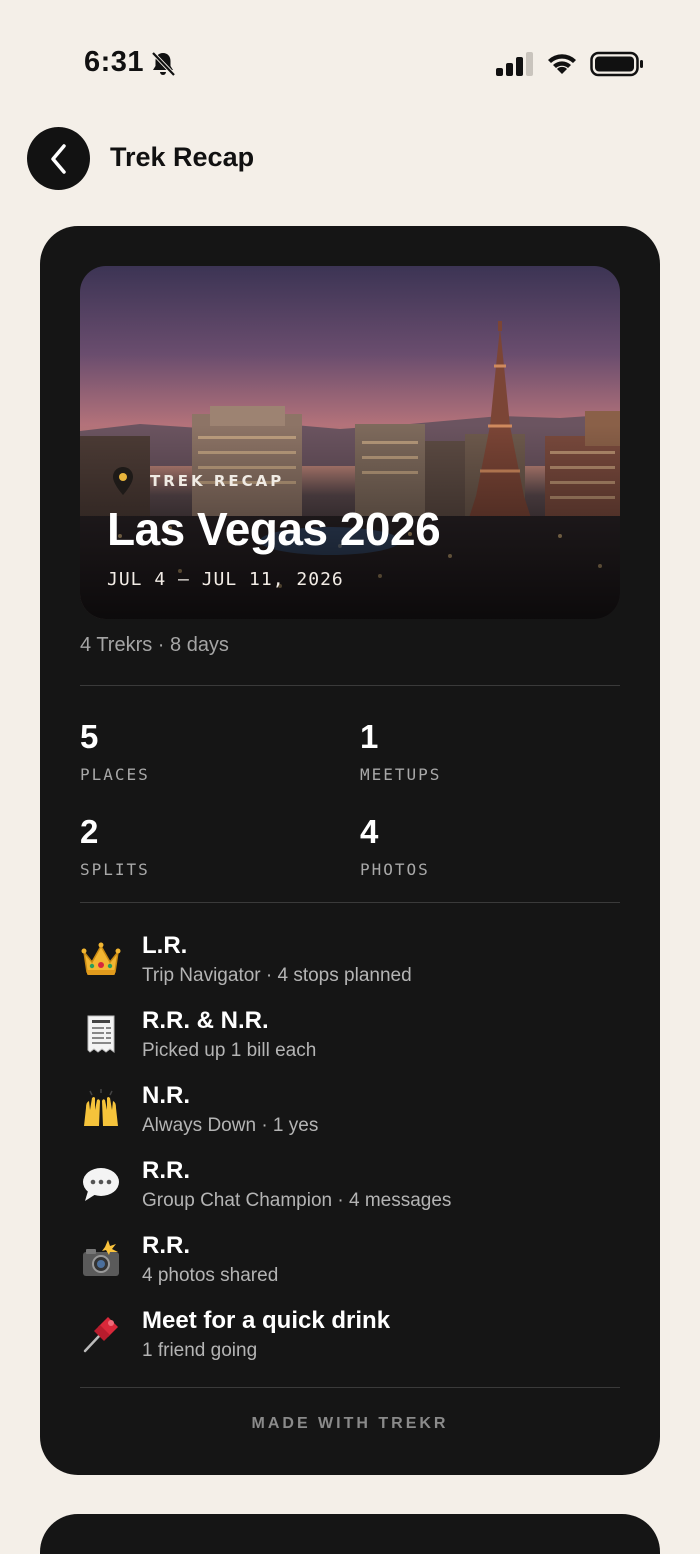  I want to click on stat-label: PLACES, so click(115, 774).